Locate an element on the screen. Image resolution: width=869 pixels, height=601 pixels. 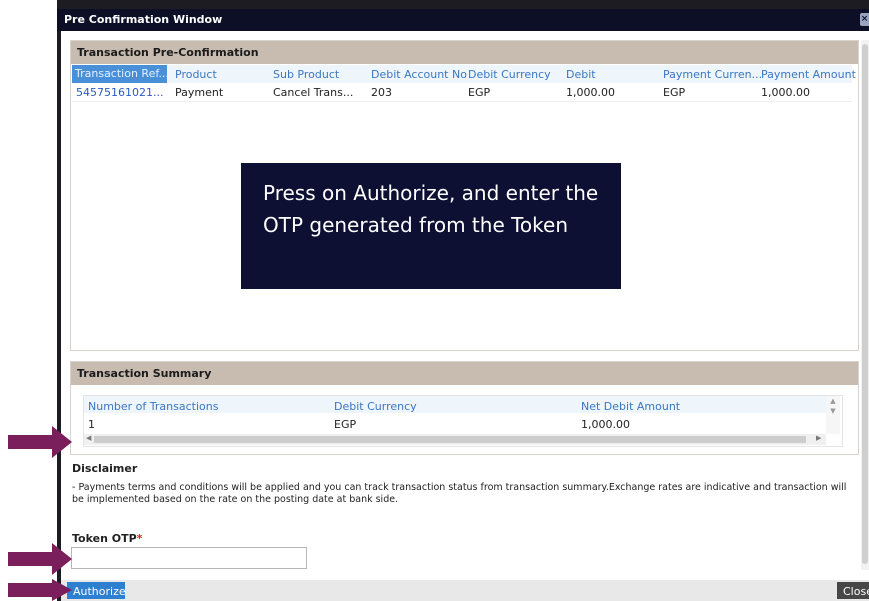
token-otp-label: Token OTP* is located at coordinates (107, 538).